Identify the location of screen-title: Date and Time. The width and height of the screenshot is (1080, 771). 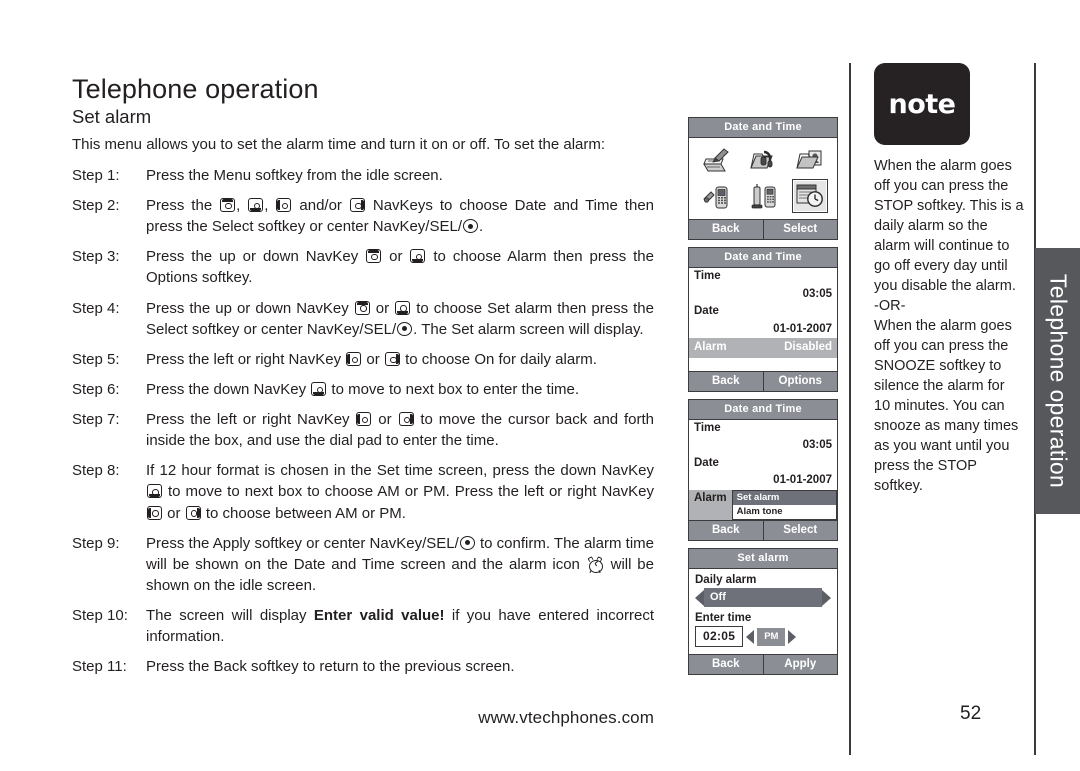
(763, 258).